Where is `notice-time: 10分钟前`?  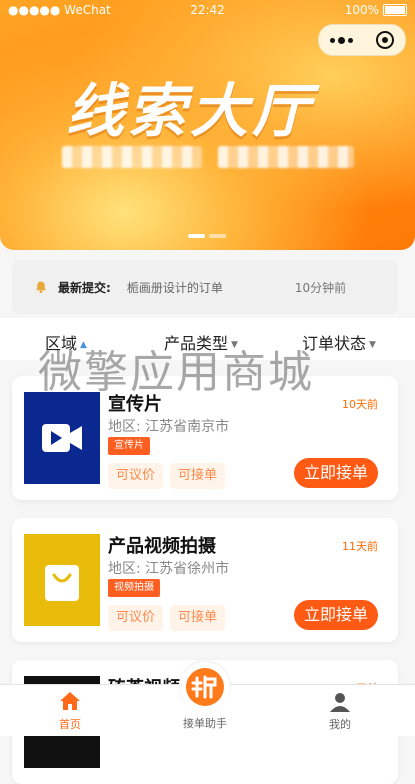 notice-time: 10分钟前 is located at coordinates (320, 287).